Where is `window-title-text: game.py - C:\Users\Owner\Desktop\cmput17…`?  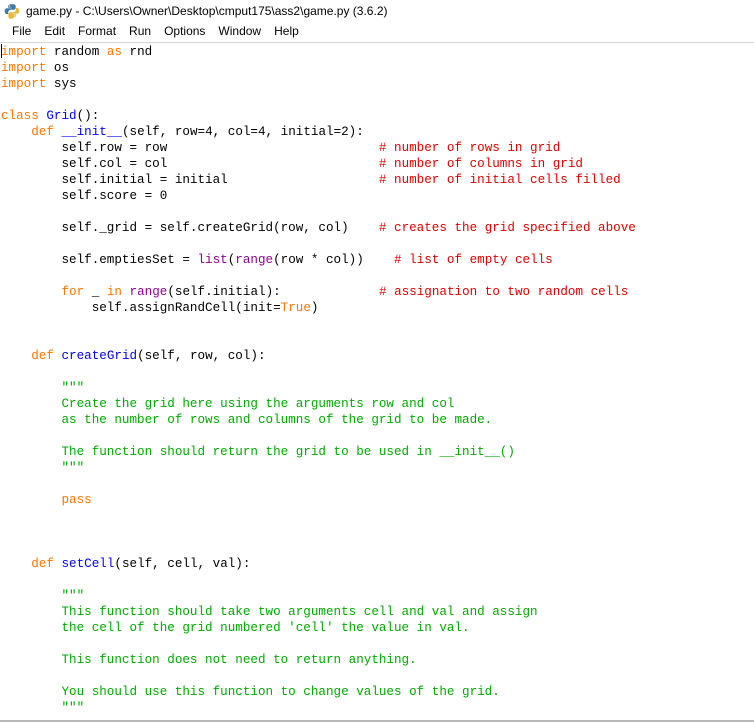 window-title-text: game.py - C:\Users\Owner\Desktop\cmput17… is located at coordinates (207, 10).